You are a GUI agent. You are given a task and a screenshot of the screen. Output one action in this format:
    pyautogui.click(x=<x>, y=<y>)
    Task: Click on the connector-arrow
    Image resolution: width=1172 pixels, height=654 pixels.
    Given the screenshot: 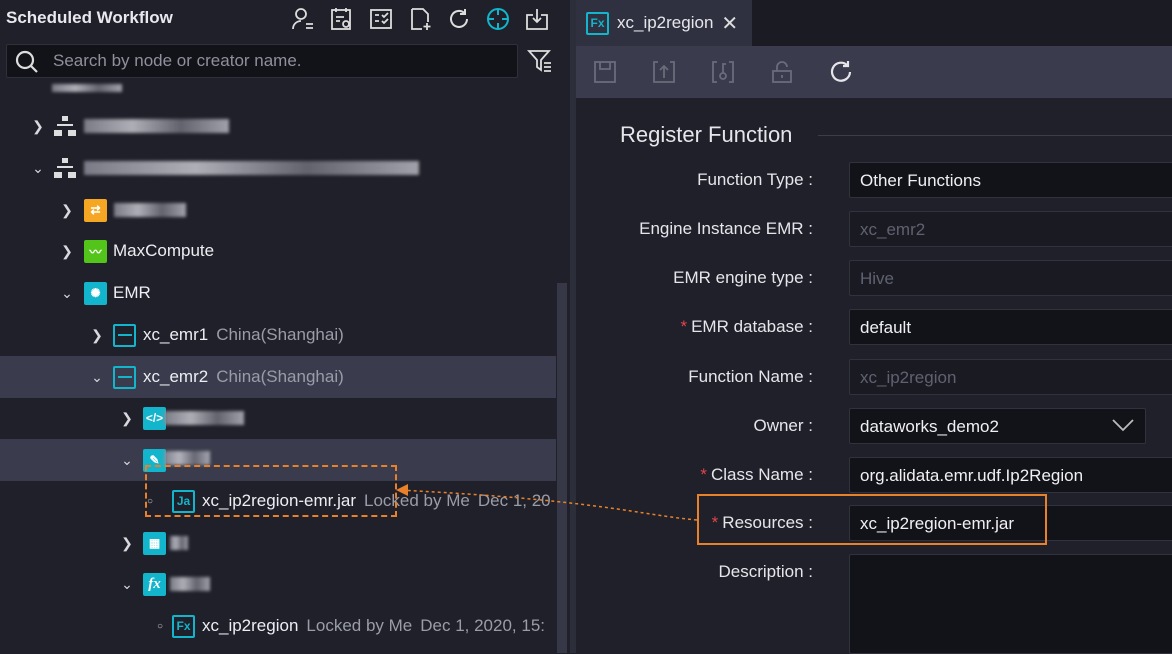 What is the action you would take?
    pyautogui.click(x=547, y=502)
    